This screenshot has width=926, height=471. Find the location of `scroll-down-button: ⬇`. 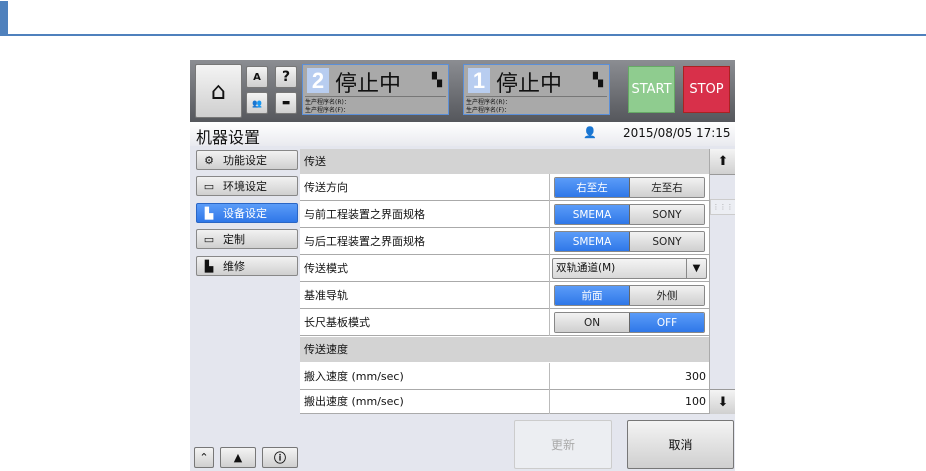

scroll-down-button: ⬇ is located at coordinates (722, 401).